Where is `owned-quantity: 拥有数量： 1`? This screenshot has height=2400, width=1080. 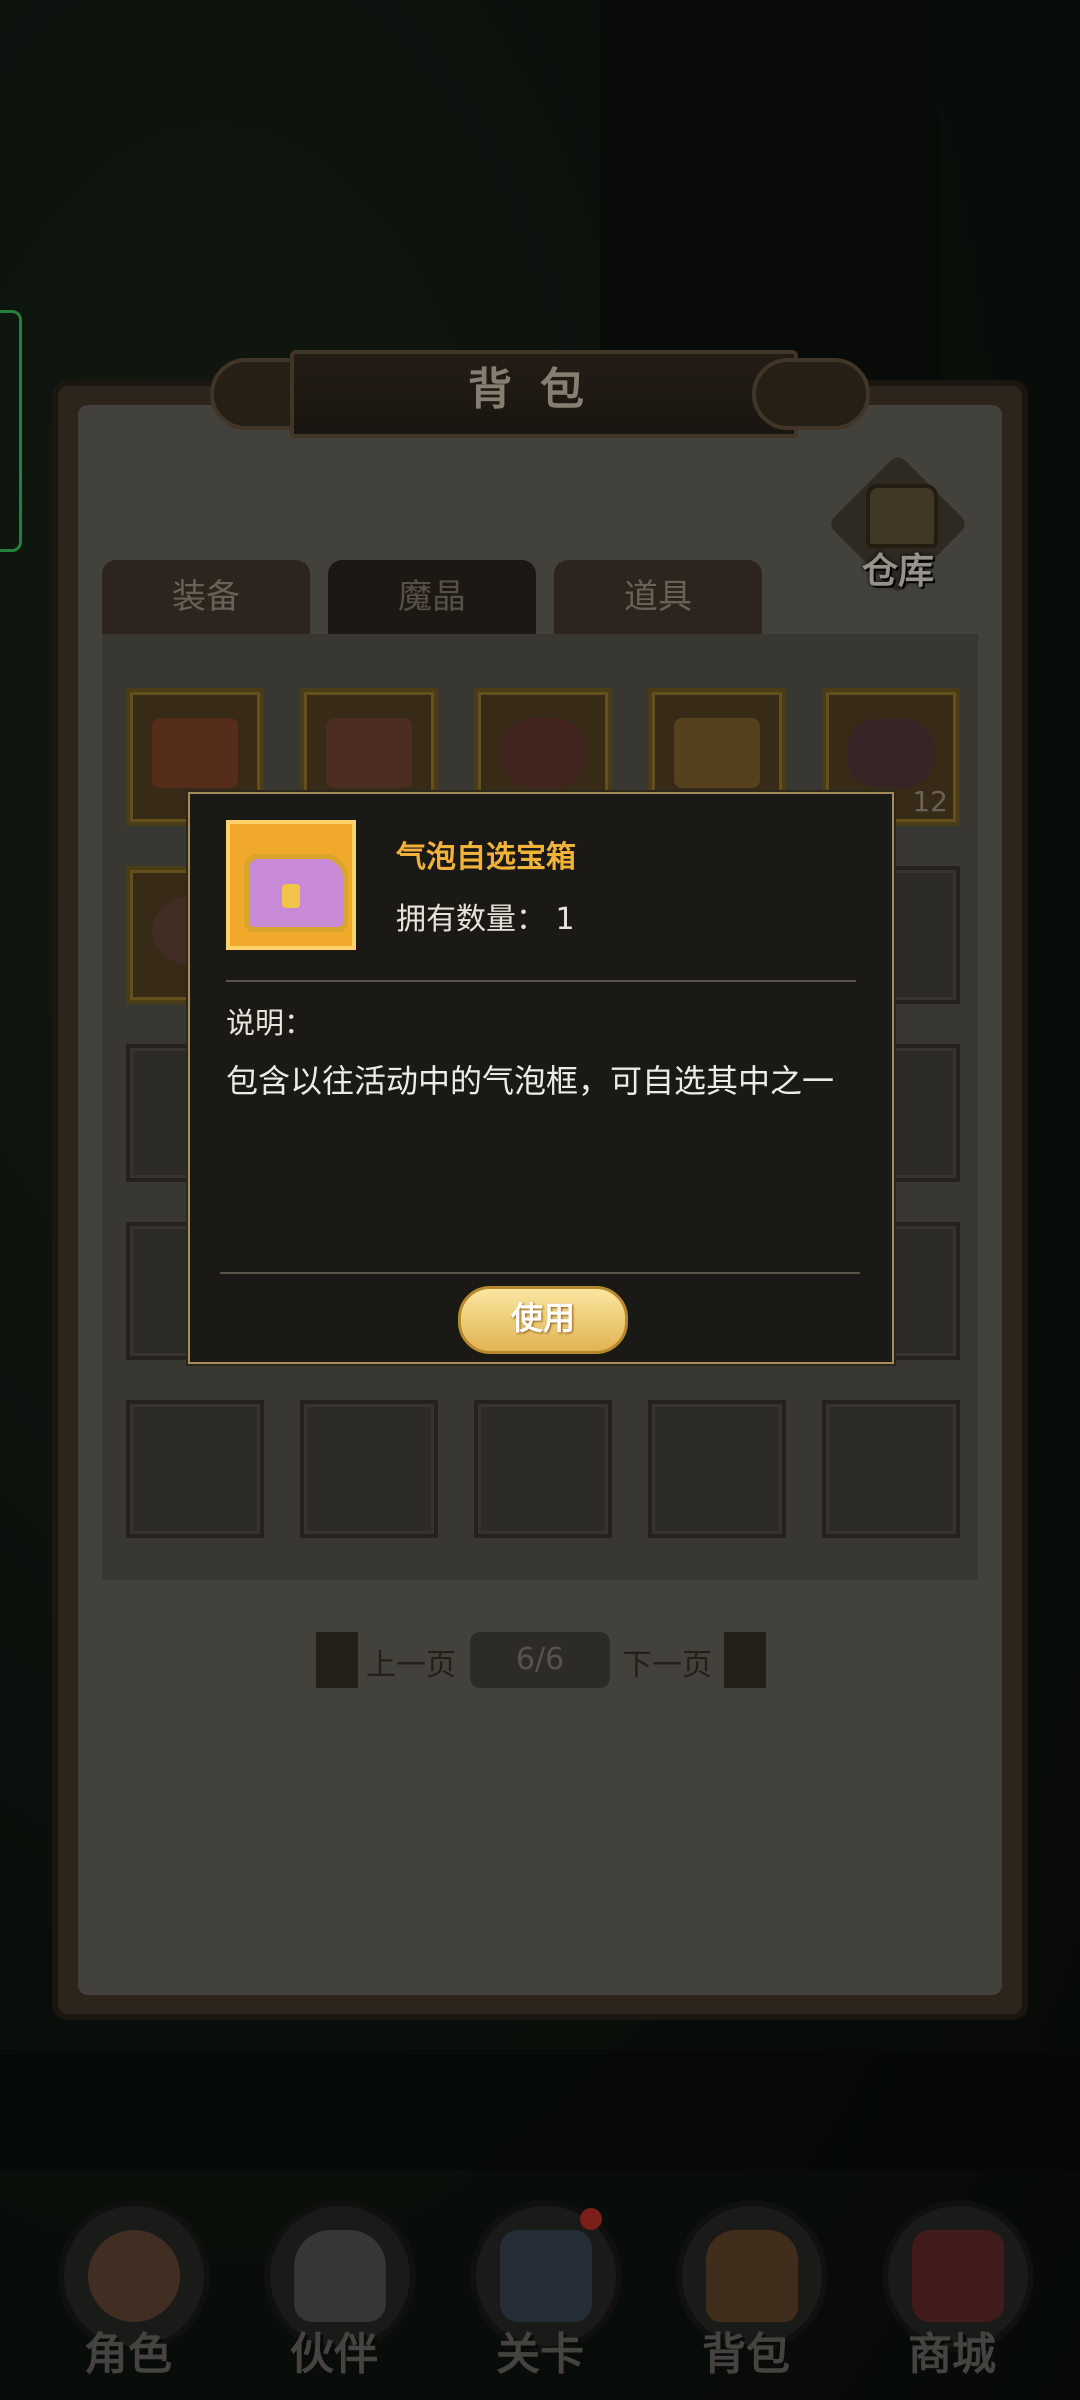
owned-quantity: 拥有数量： 1 is located at coordinates (485, 916).